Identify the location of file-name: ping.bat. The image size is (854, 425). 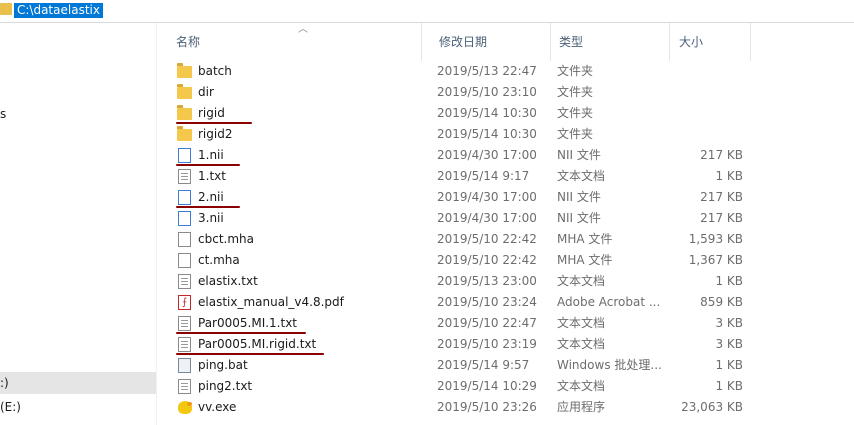
(223, 365).